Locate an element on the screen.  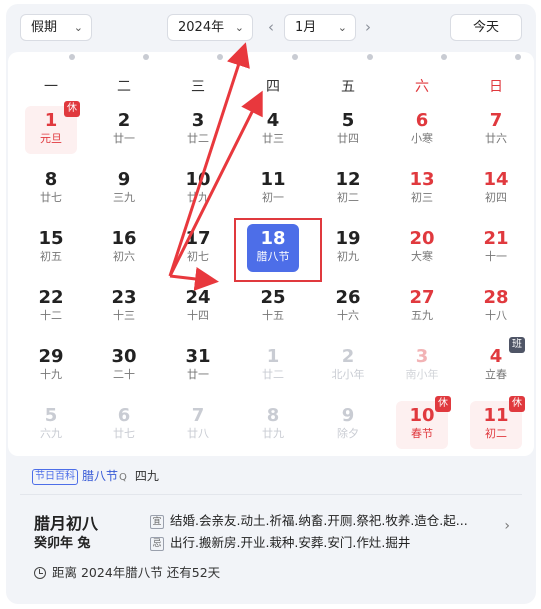
day-number: 17 is located at coordinates (198, 238).